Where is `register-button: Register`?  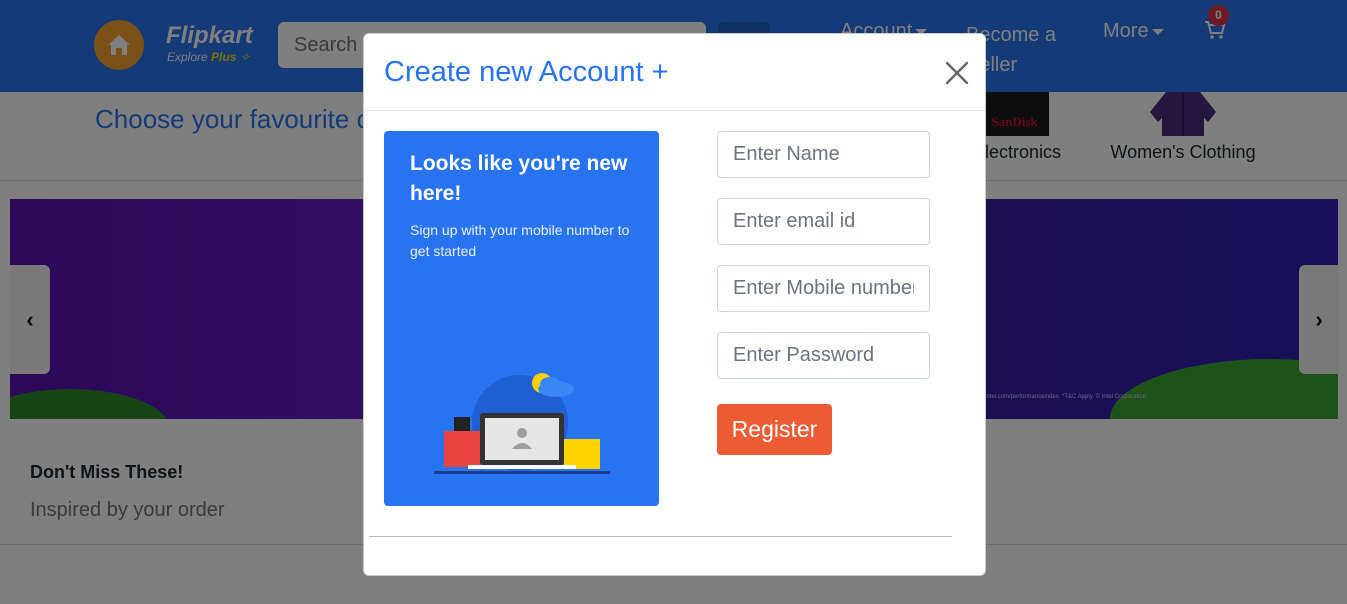
register-button: Register is located at coordinates (774, 429).